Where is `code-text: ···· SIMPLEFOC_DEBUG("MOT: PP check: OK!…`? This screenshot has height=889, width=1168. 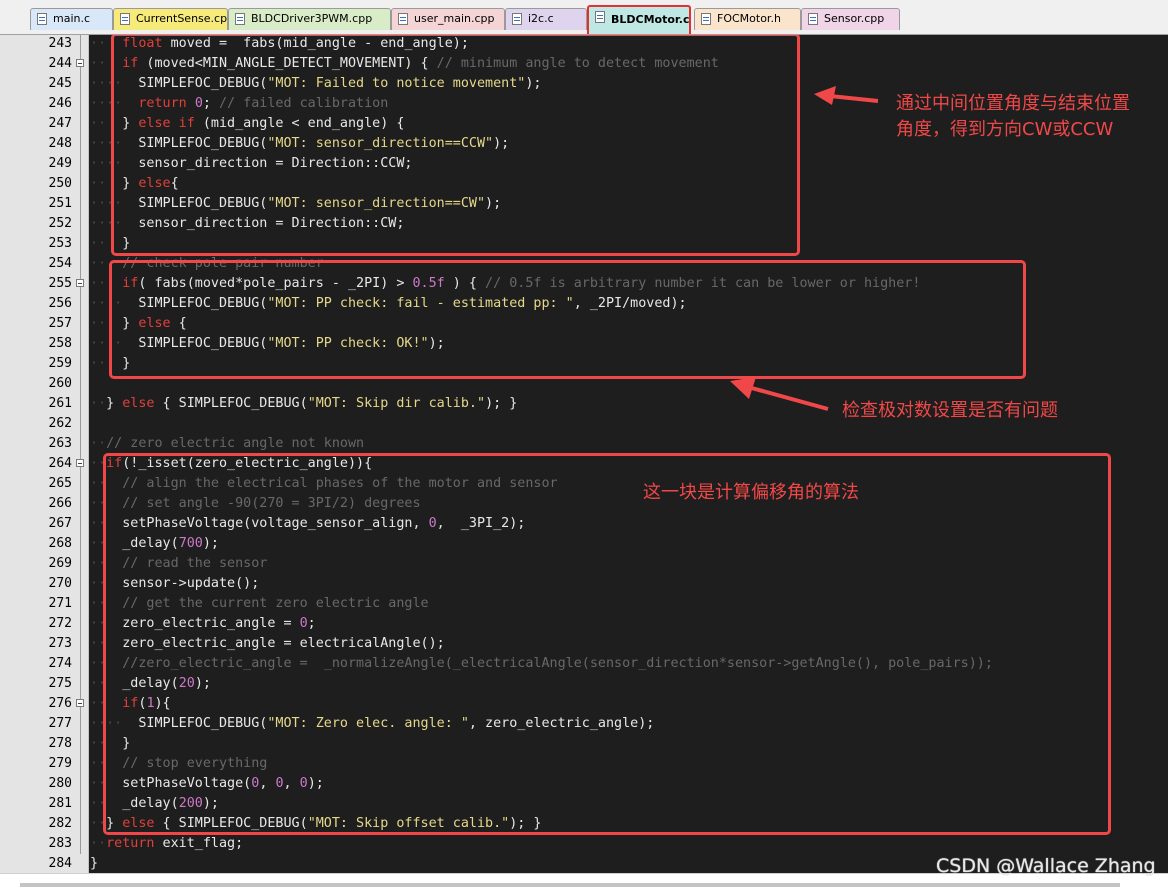
code-text: ···· SIMPLEFOC_DEBUG("MOT: PP check: OK!… is located at coordinates (267, 344).